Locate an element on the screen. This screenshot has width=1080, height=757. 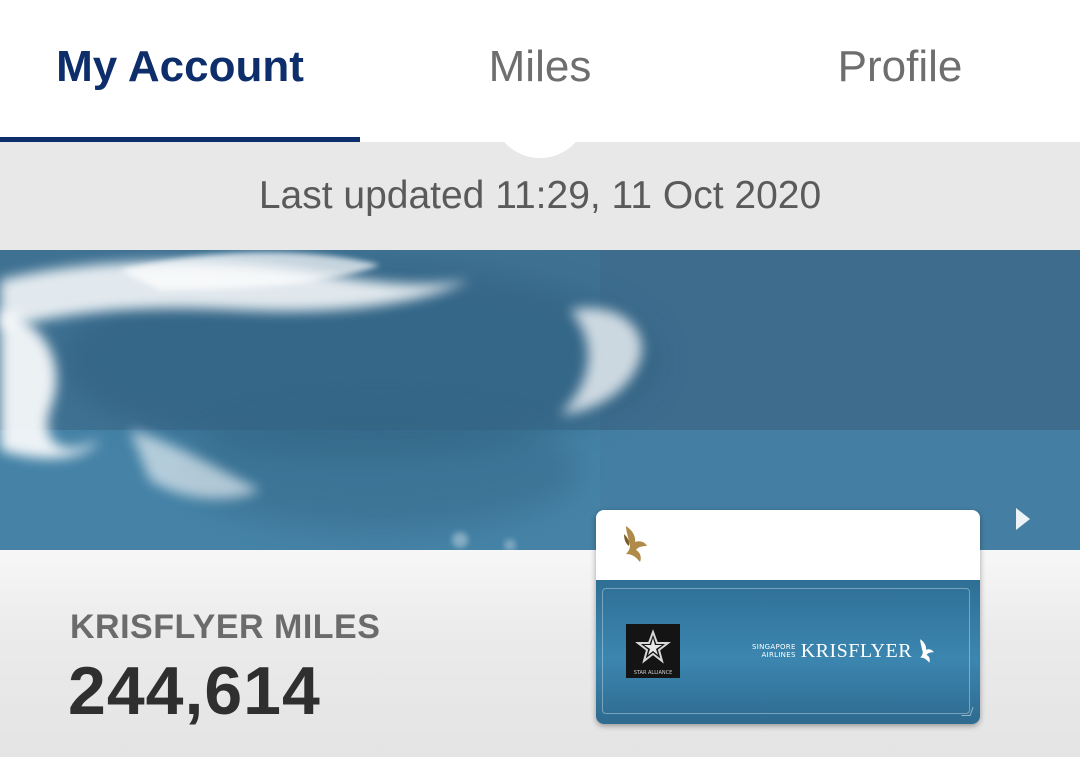
miles-label: KRISFLYER MILES is located at coordinates (225, 627).